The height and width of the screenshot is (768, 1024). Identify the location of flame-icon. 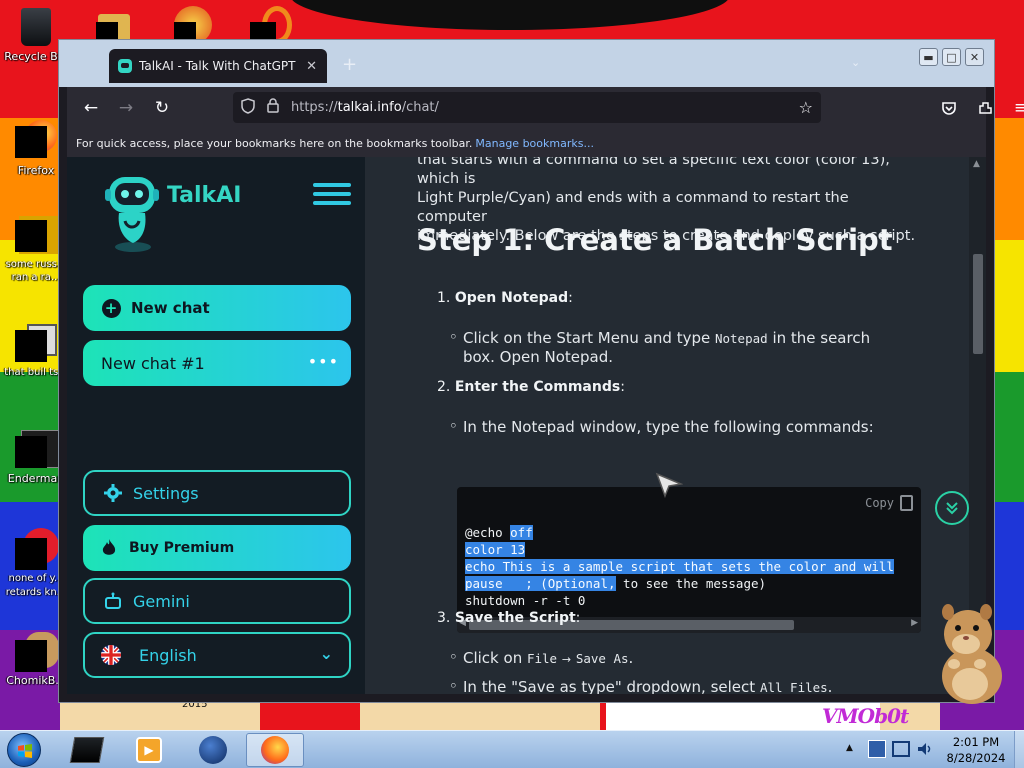
(109, 548).